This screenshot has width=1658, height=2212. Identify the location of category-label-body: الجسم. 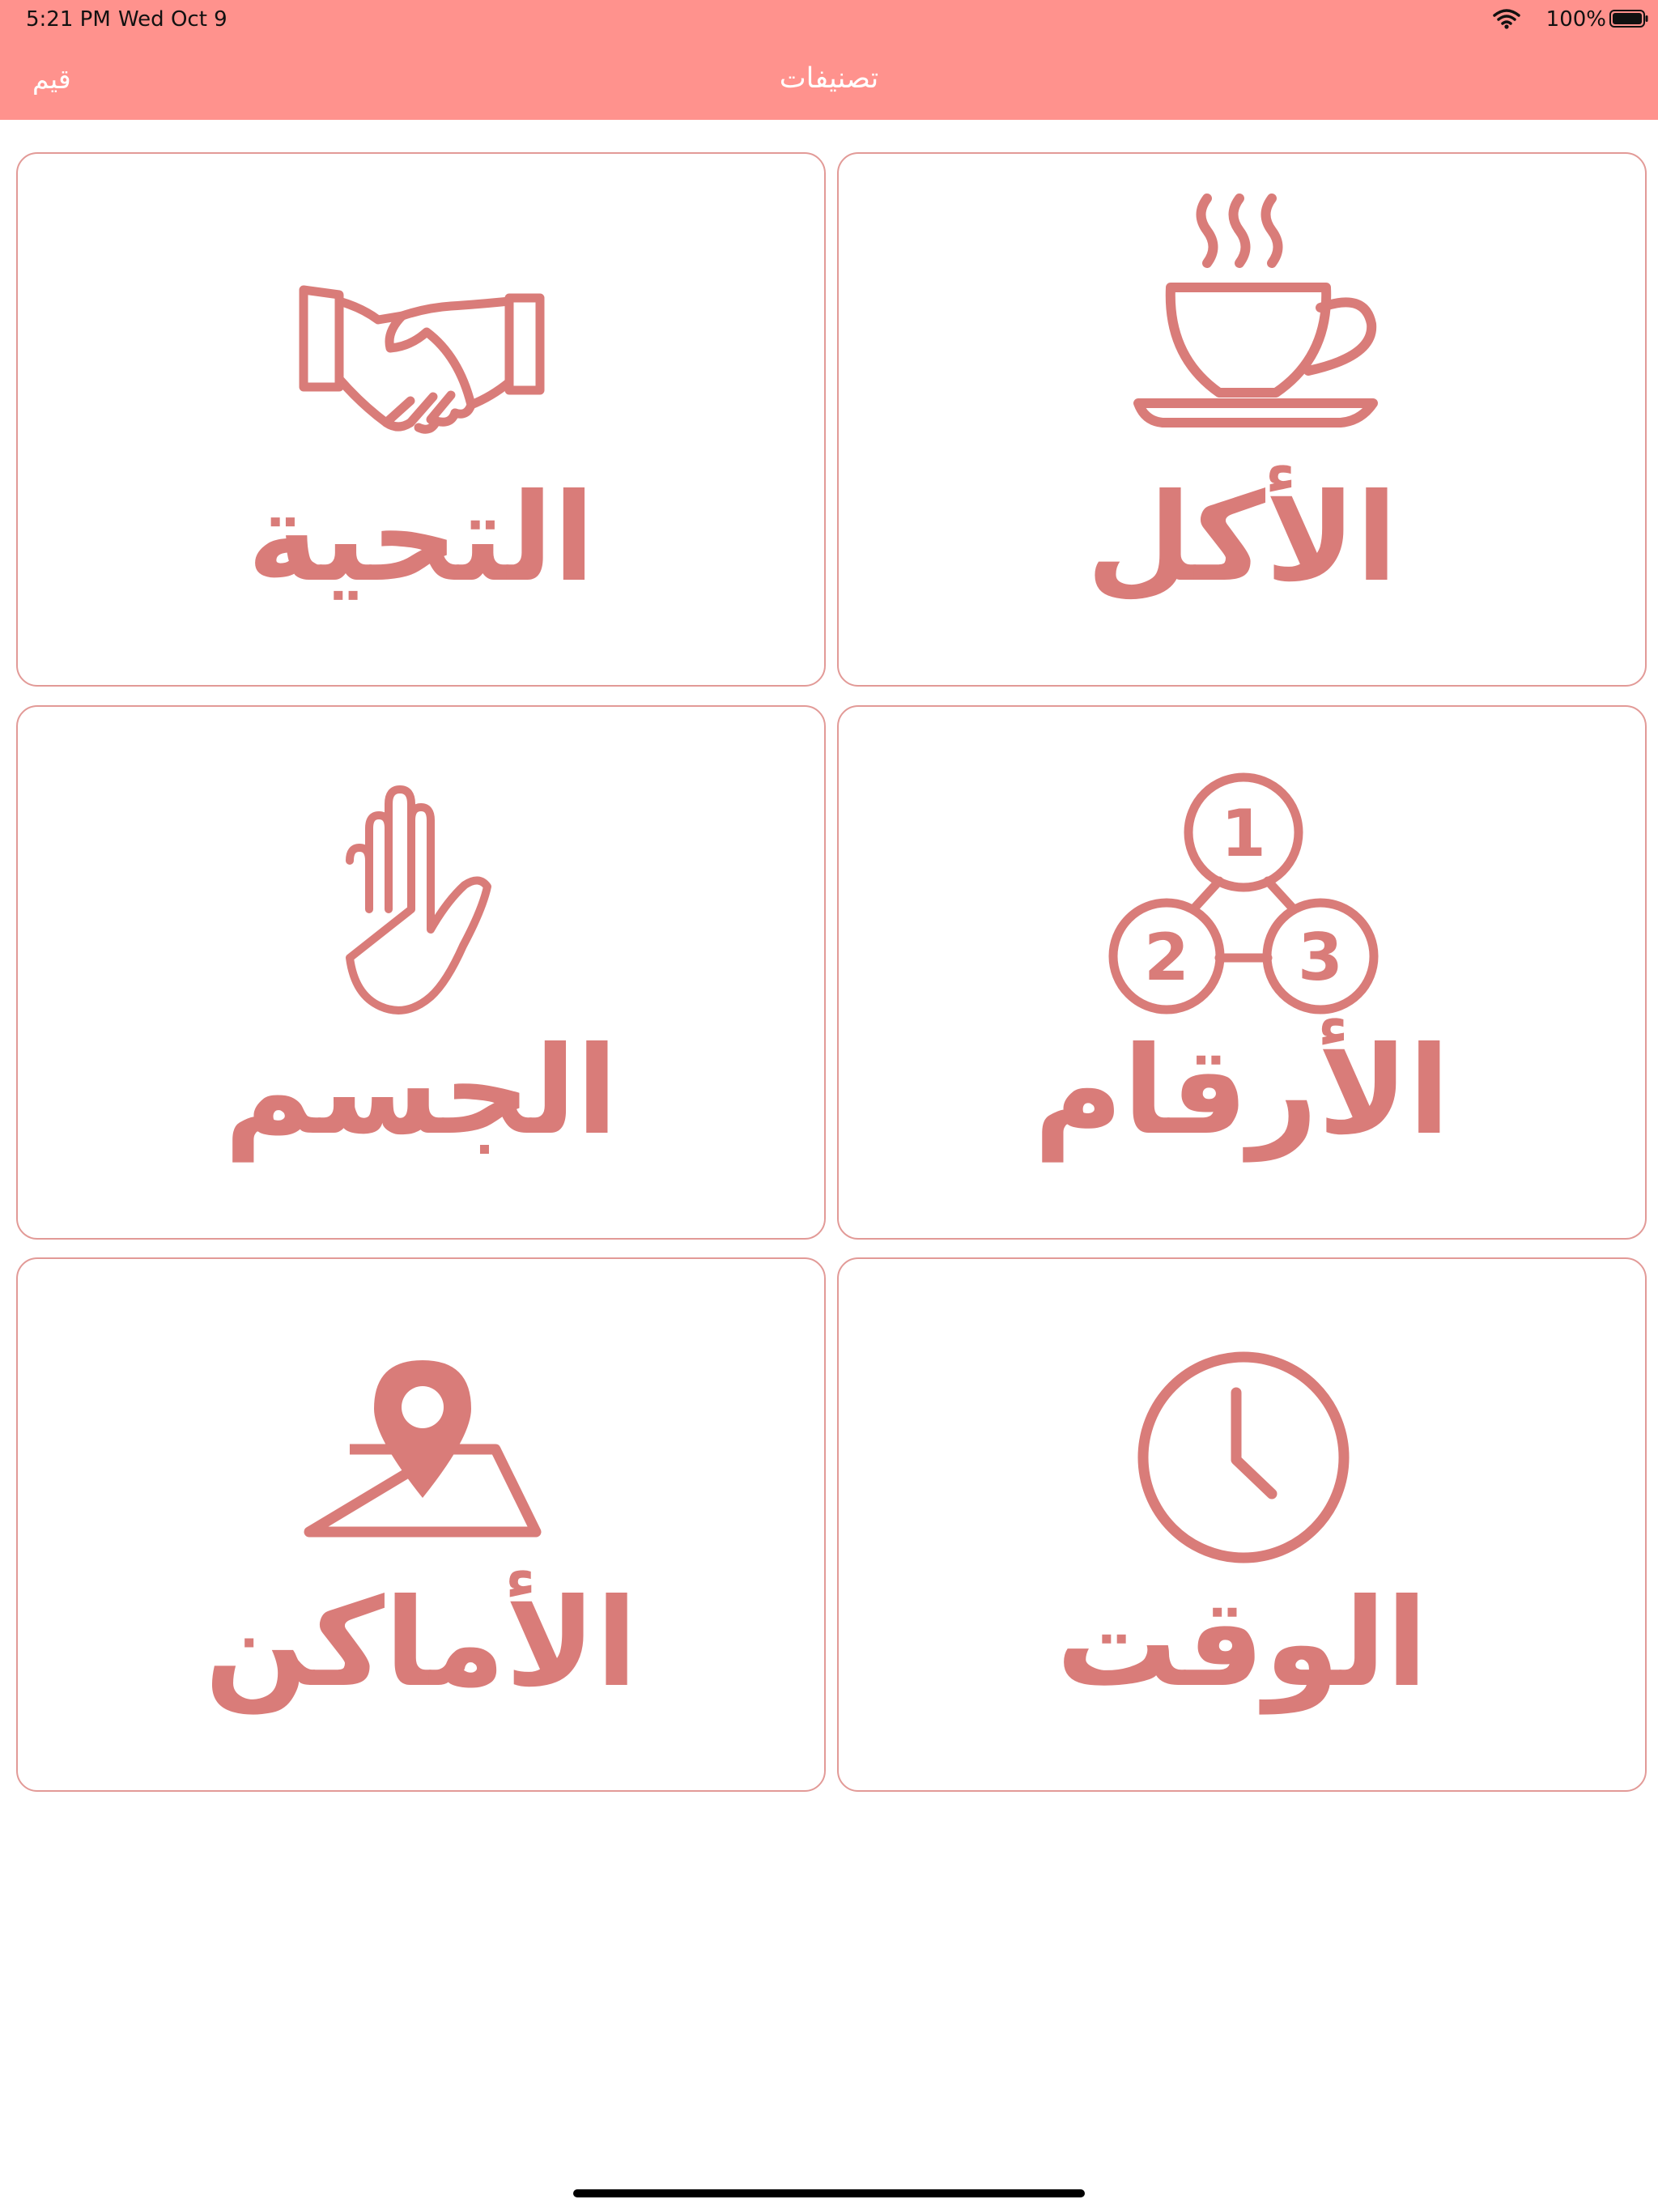
(421, 1092).